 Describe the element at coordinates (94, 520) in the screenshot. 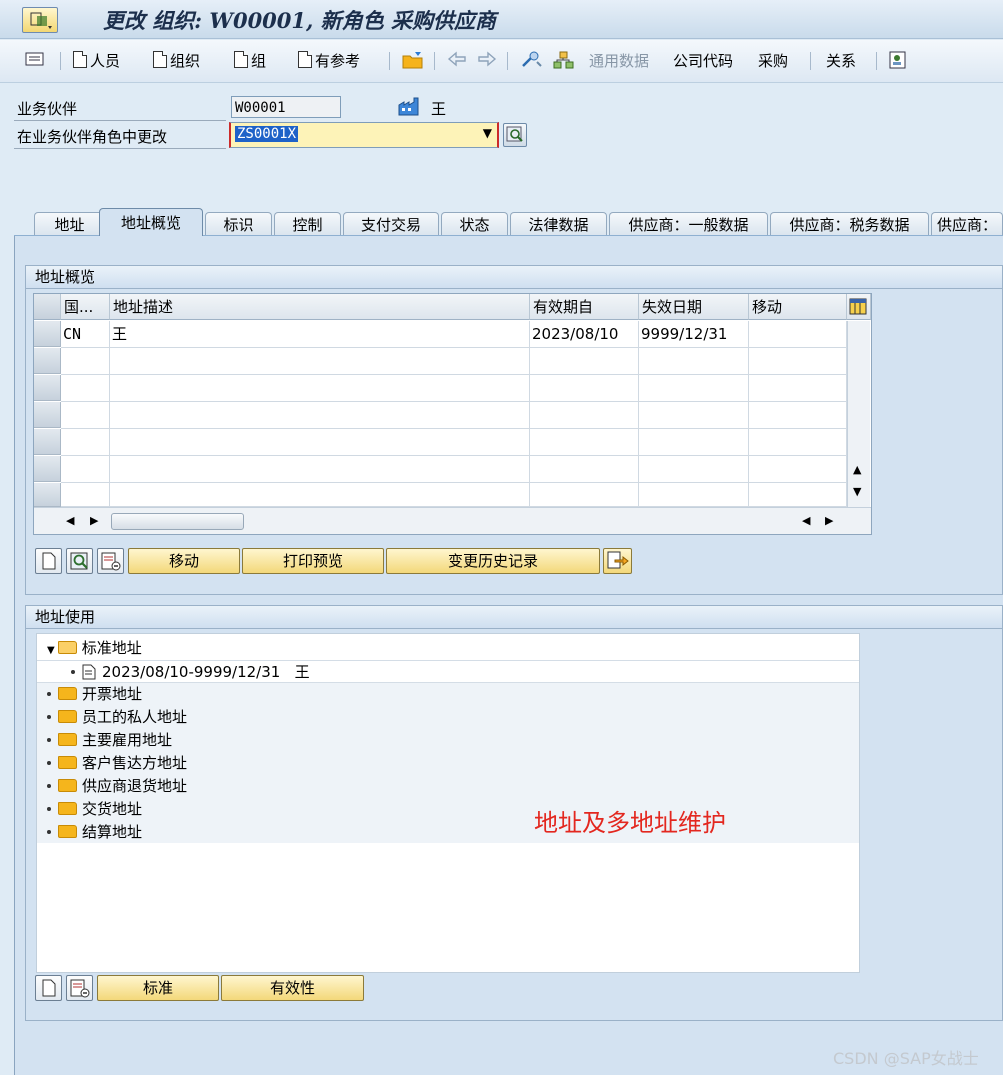

I see `scroll-right-icon: ▶` at that location.